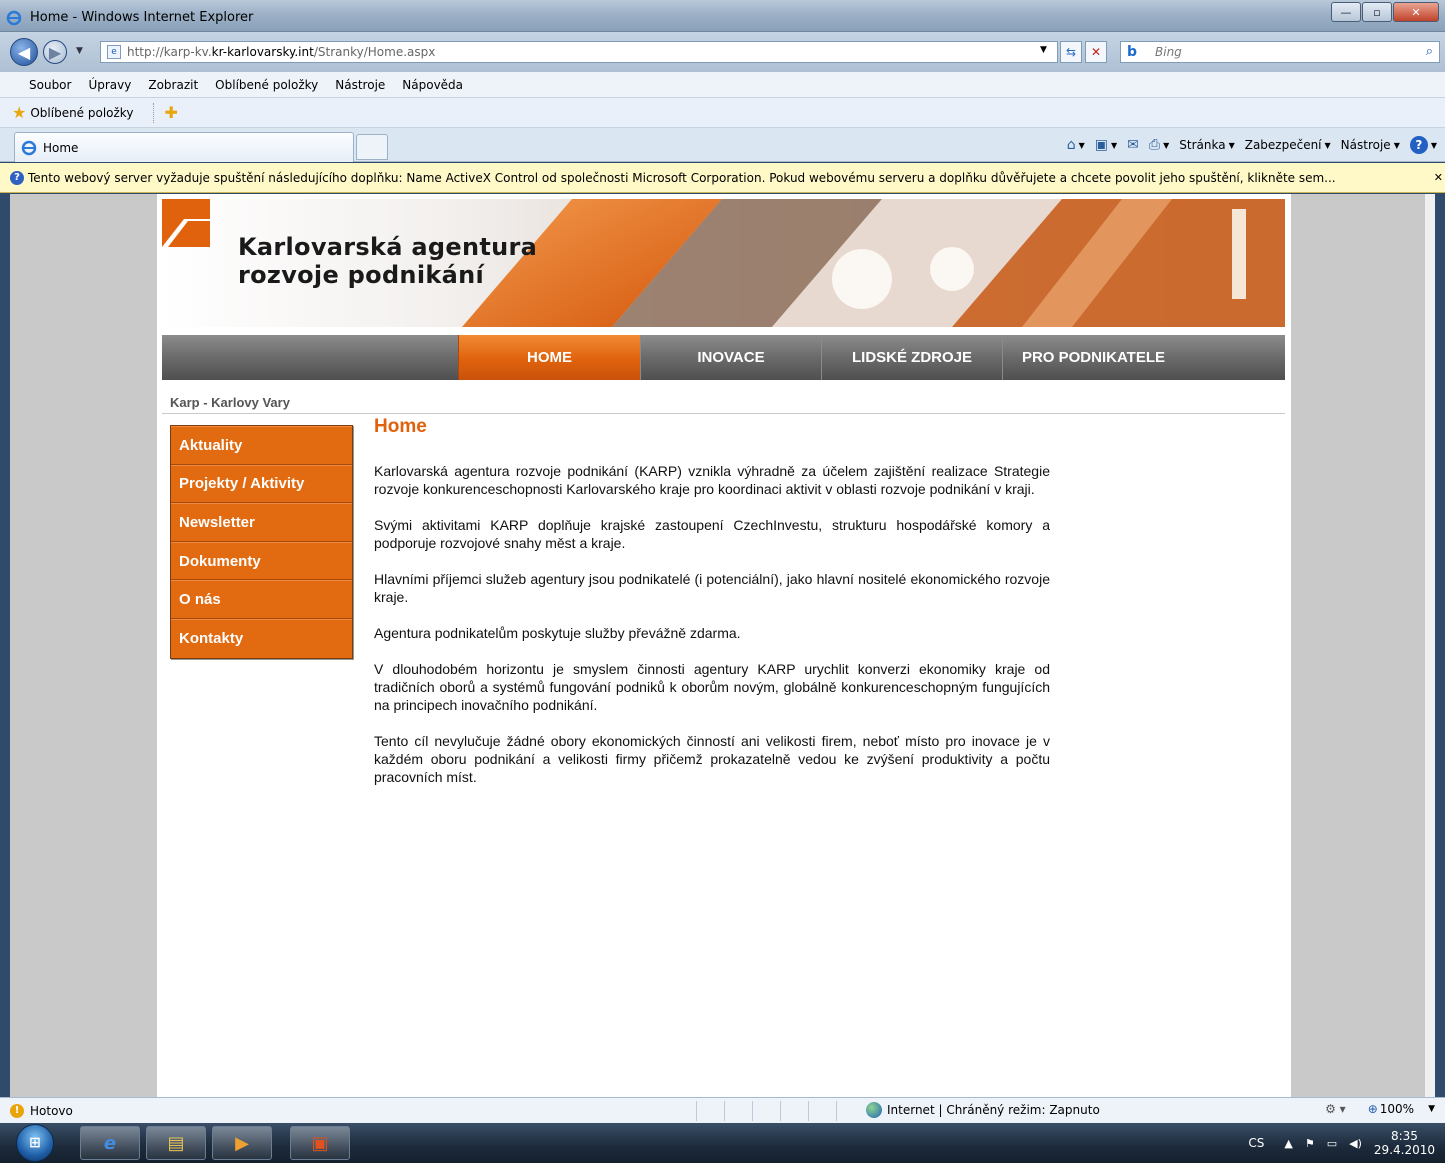 The width and height of the screenshot is (1445, 1163). Describe the element at coordinates (1132, 52) in the screenshot. I see `bing-icon: b` at that location.